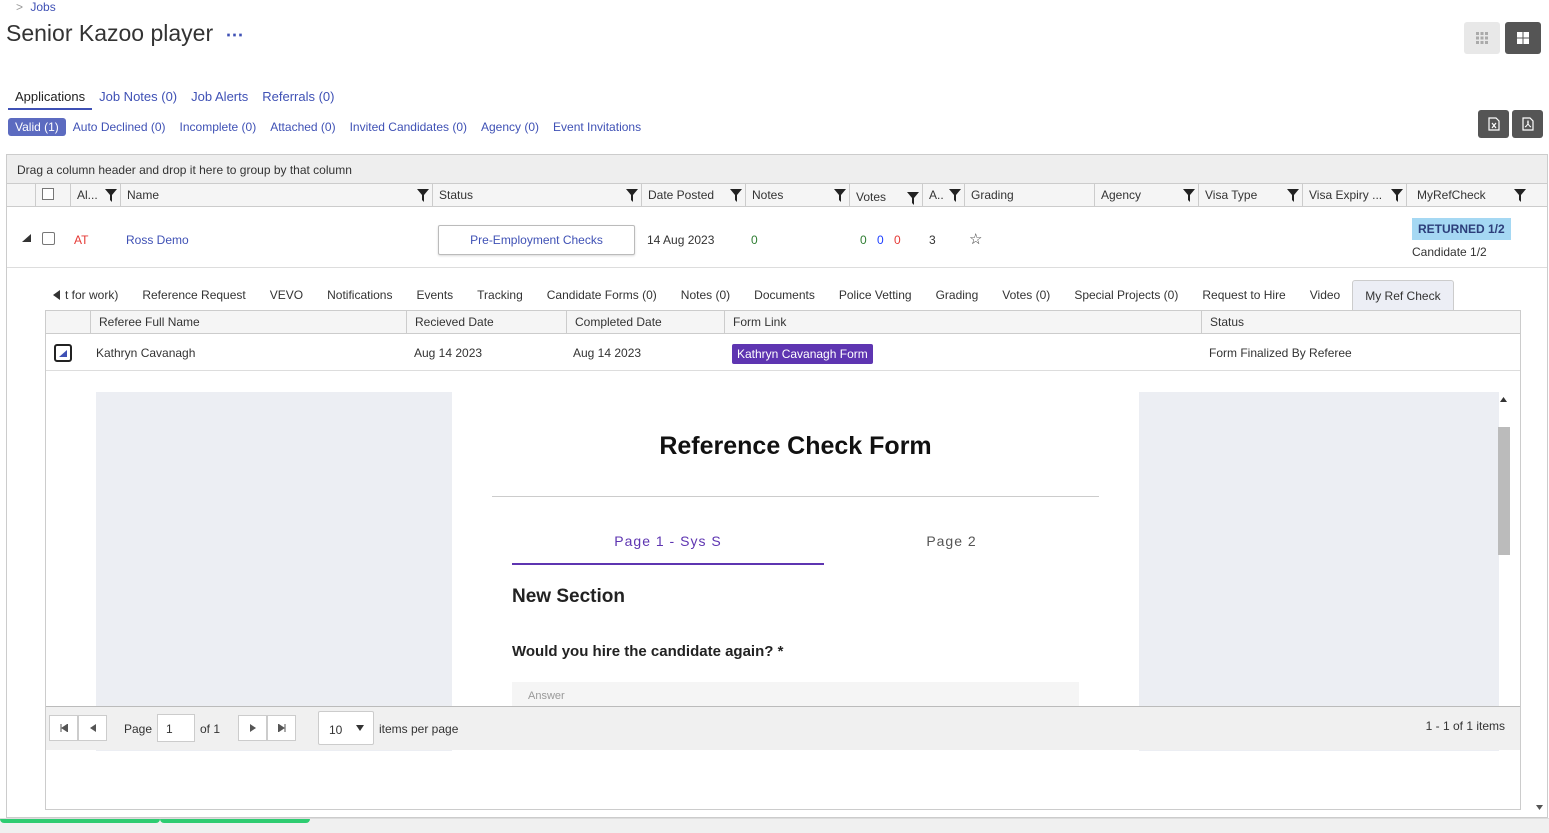 Image resolution: width=1549 pixels, height=833 pixels. I want to click on grid-view-icon, so click(1482, 38).